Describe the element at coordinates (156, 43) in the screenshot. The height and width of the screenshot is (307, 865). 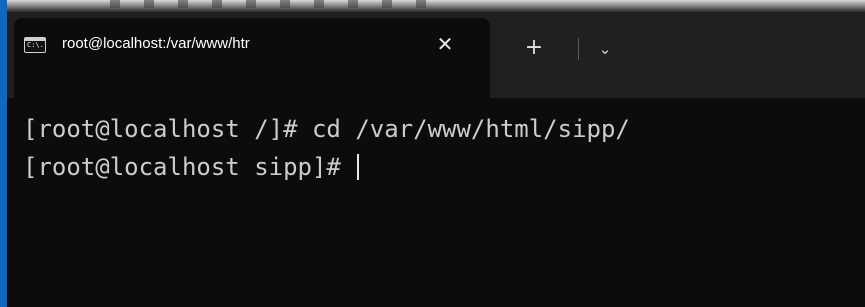
I see `tab-title: root@localhost:/var/www/htr` at that location.